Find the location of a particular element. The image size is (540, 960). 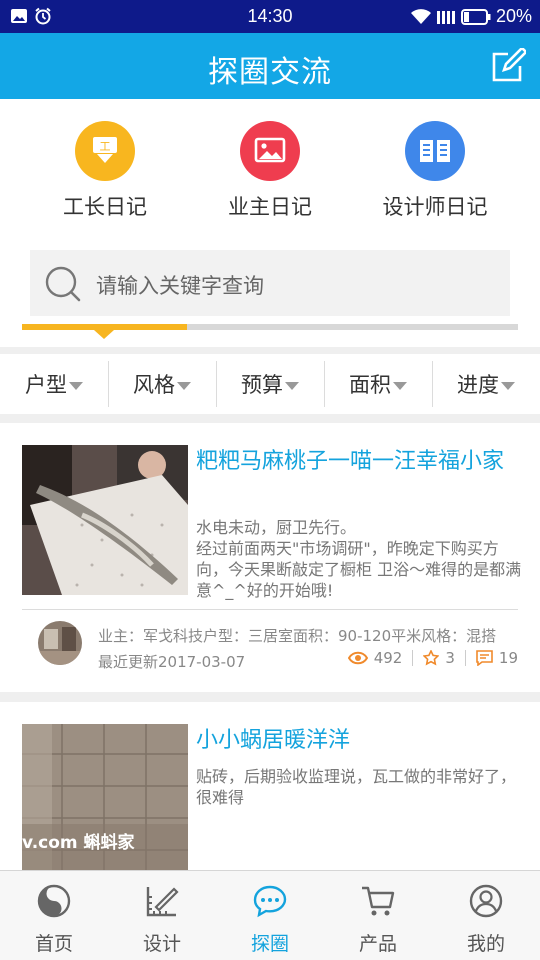

views-stat: 492 is located at coordinates (375, 658).